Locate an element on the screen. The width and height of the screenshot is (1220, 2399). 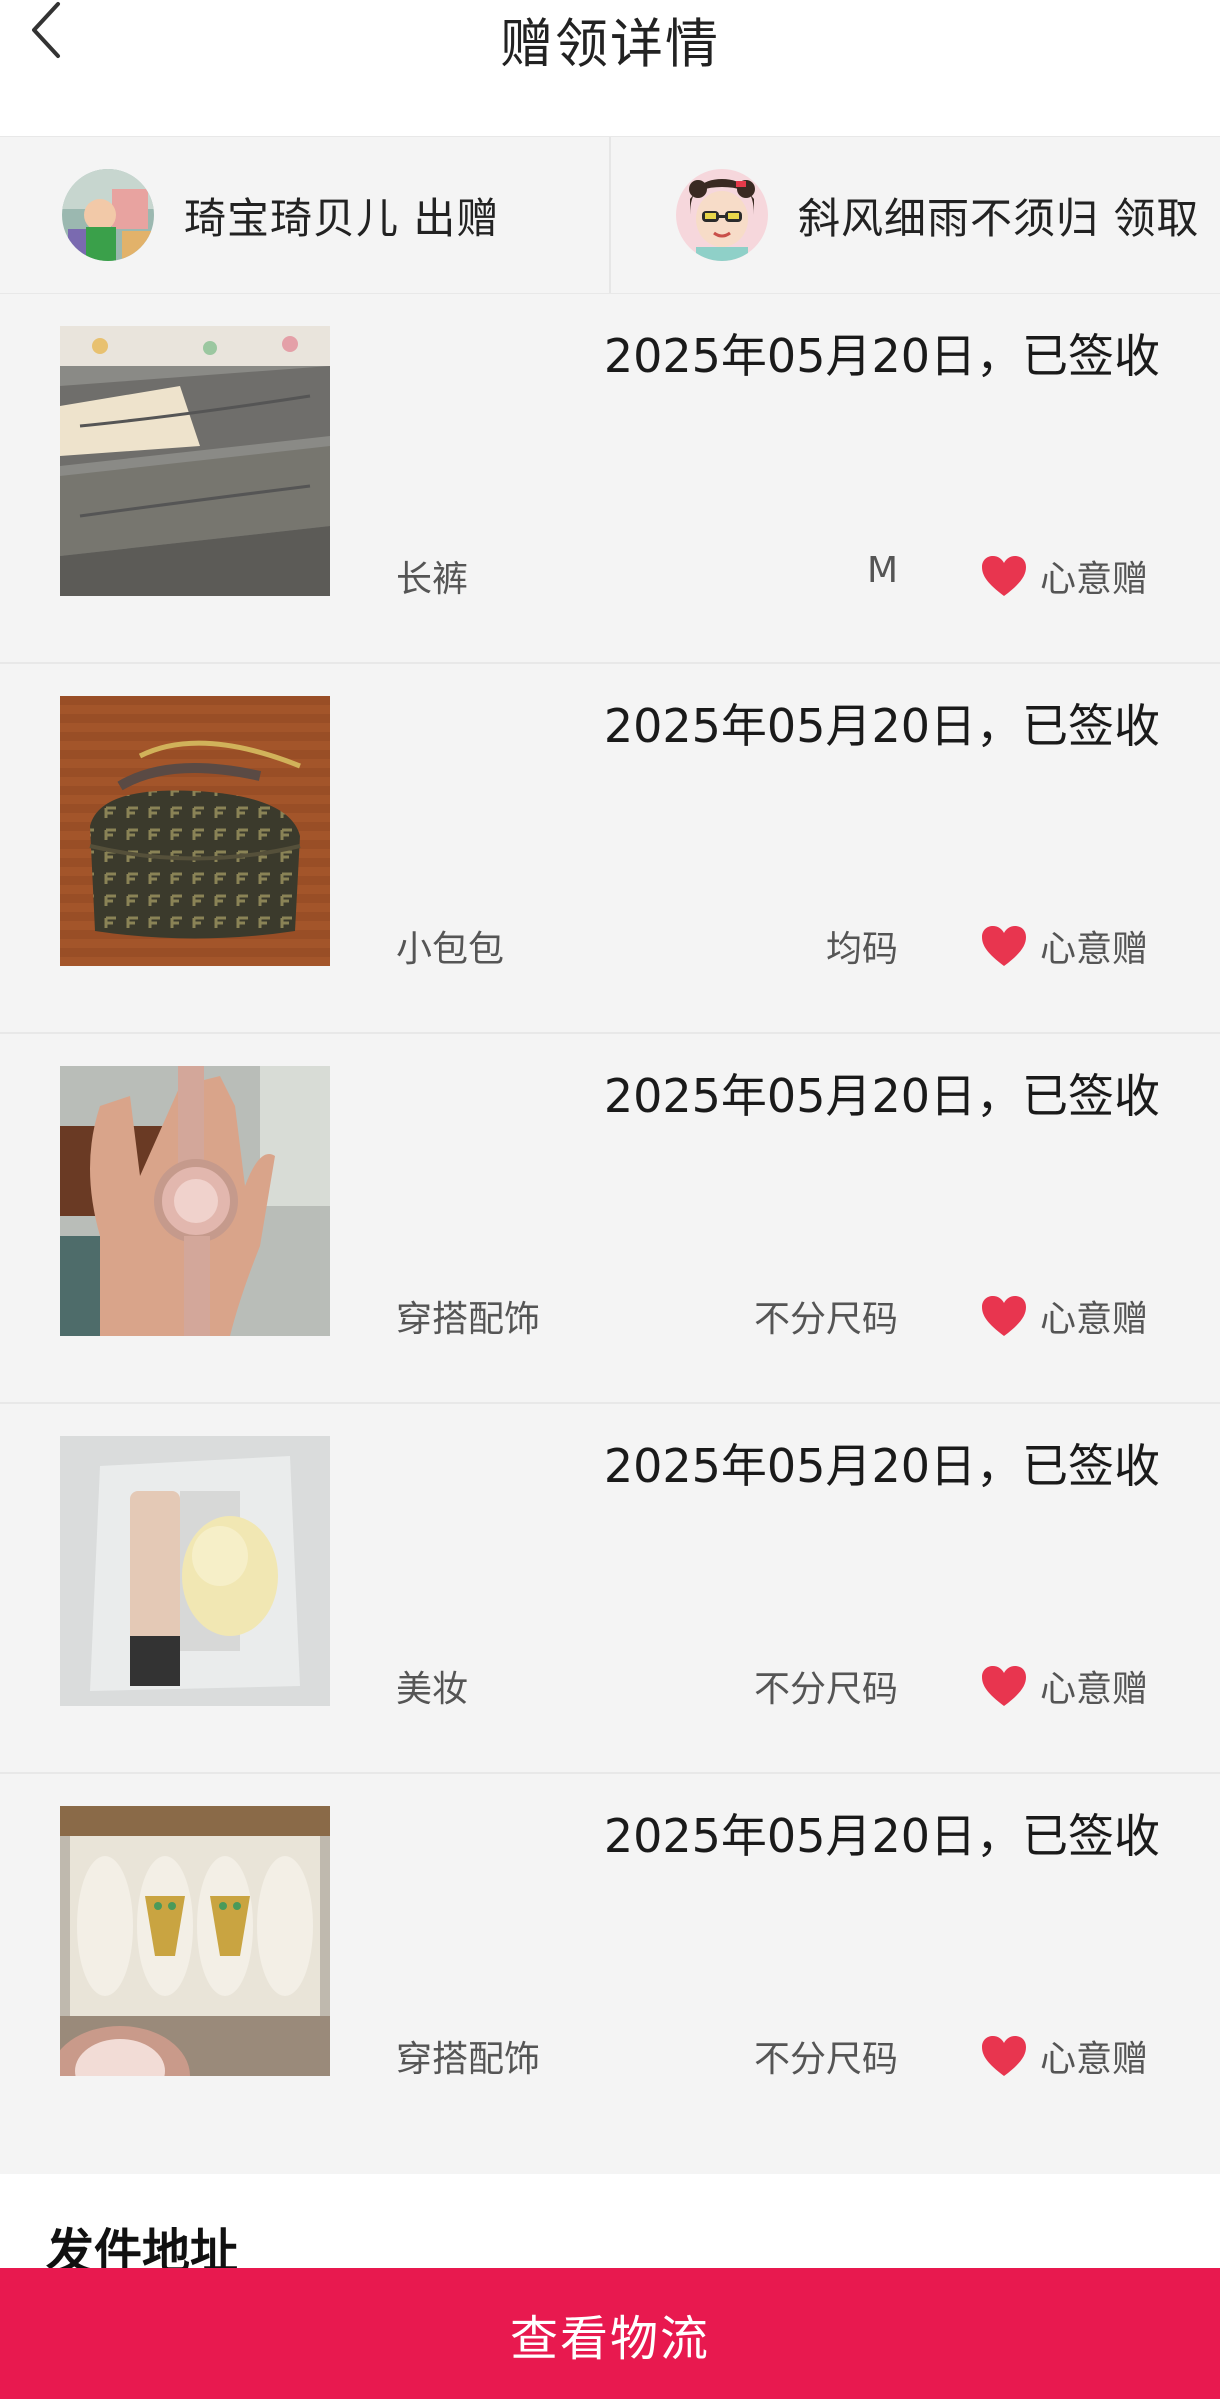
item-category: 长裤 is located at coordinates (432, 579).